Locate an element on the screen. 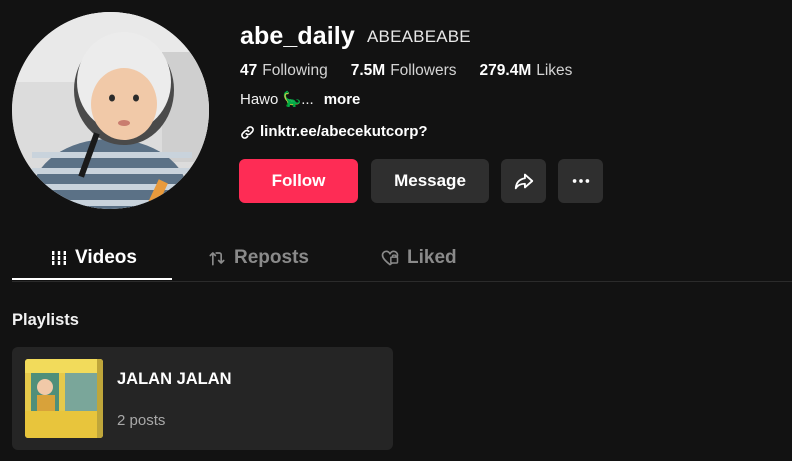 This screenshot has width=792, height=461. playlist-thumbnail is located at coordinates (64, 398).